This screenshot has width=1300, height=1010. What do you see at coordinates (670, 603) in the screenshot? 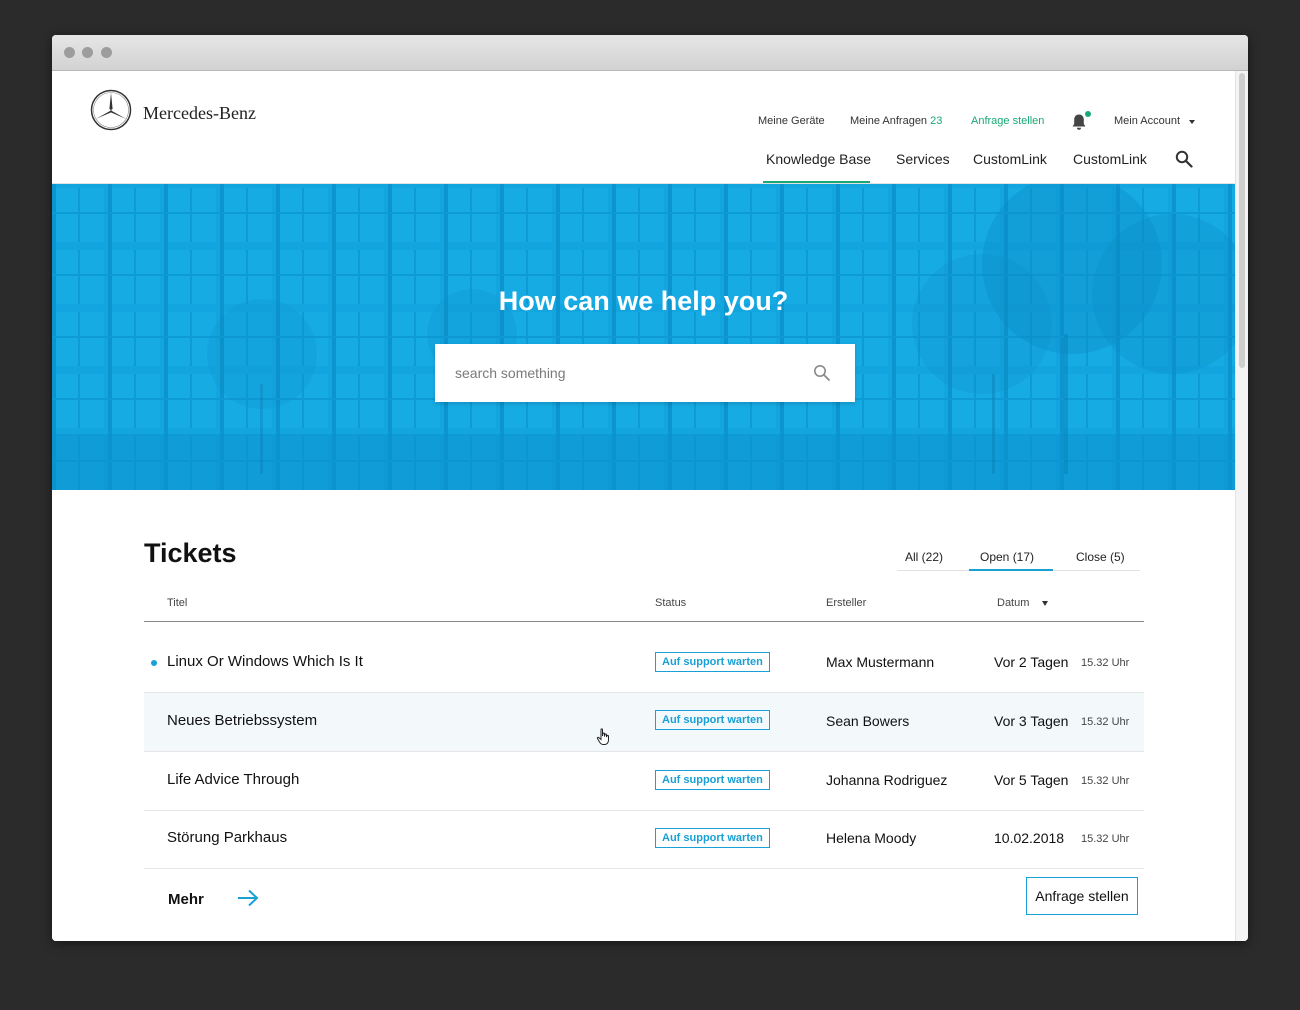
I see `column-header-status: Status` at bounding box center [670, 603].